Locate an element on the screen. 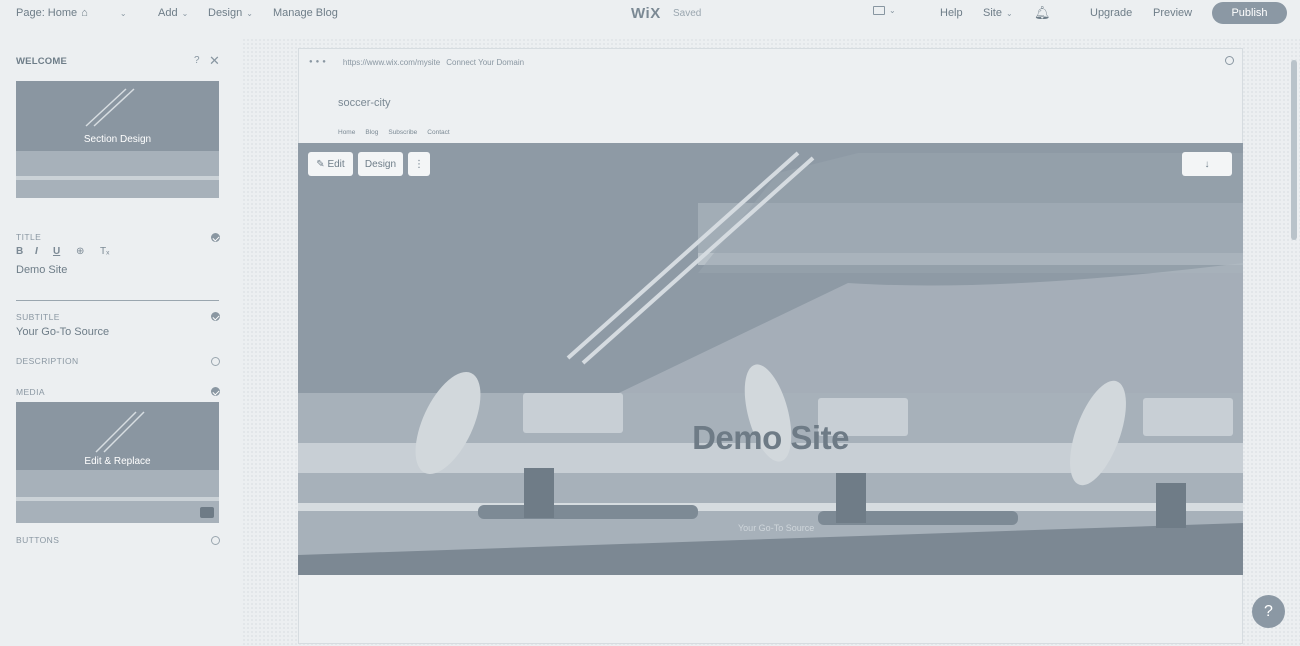 Image resolution: width=1300 pixels, height=646 pixels. panel-title: WELCOME is located at coordinates (42, 61).